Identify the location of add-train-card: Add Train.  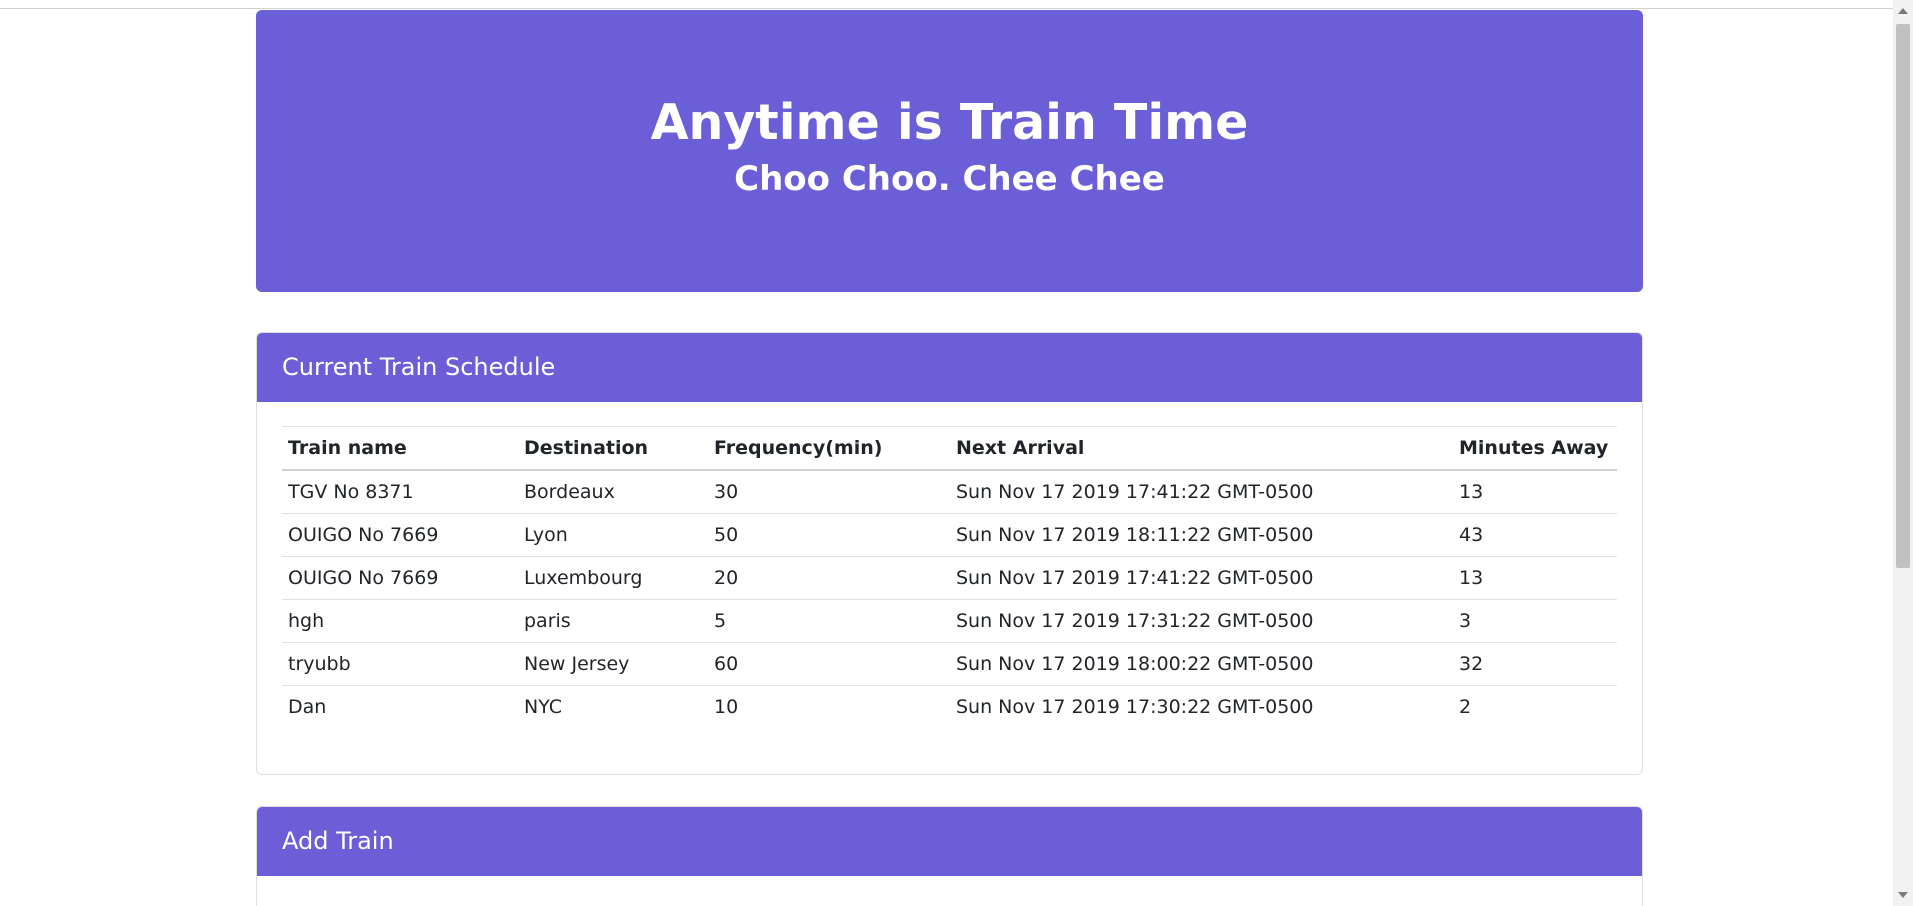
(949, 856).